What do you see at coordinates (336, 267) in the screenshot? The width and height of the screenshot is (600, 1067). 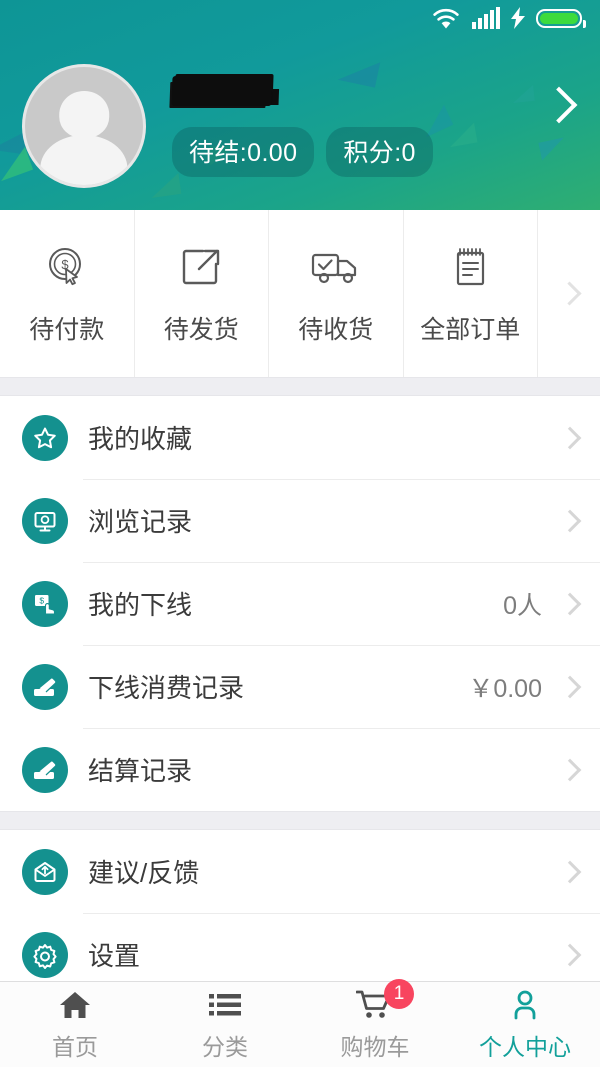 I see `delivery-truck-icon` at bounding box center [336, 267].